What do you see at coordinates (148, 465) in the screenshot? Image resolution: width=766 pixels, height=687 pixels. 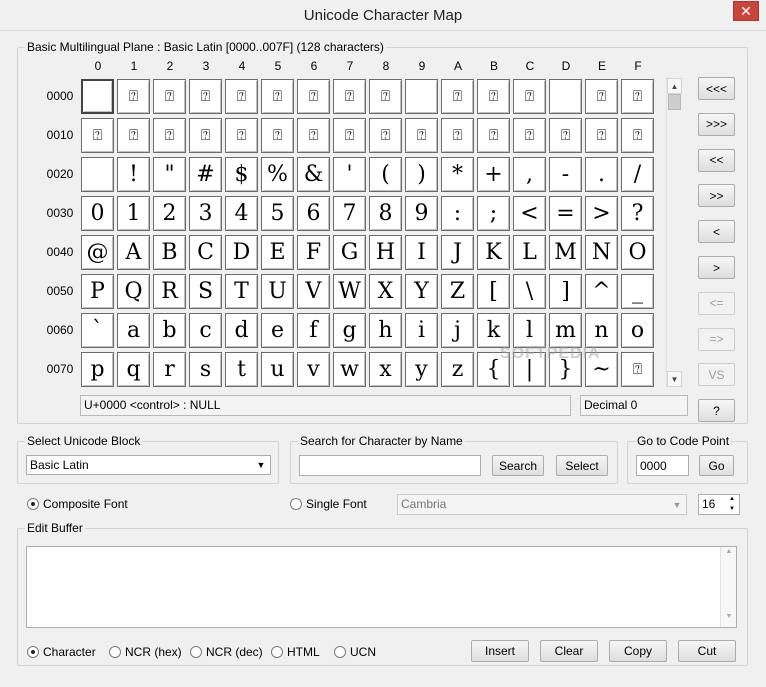 I see `unicode-block-select: Basic Latin` at bounding box center [148, 465].